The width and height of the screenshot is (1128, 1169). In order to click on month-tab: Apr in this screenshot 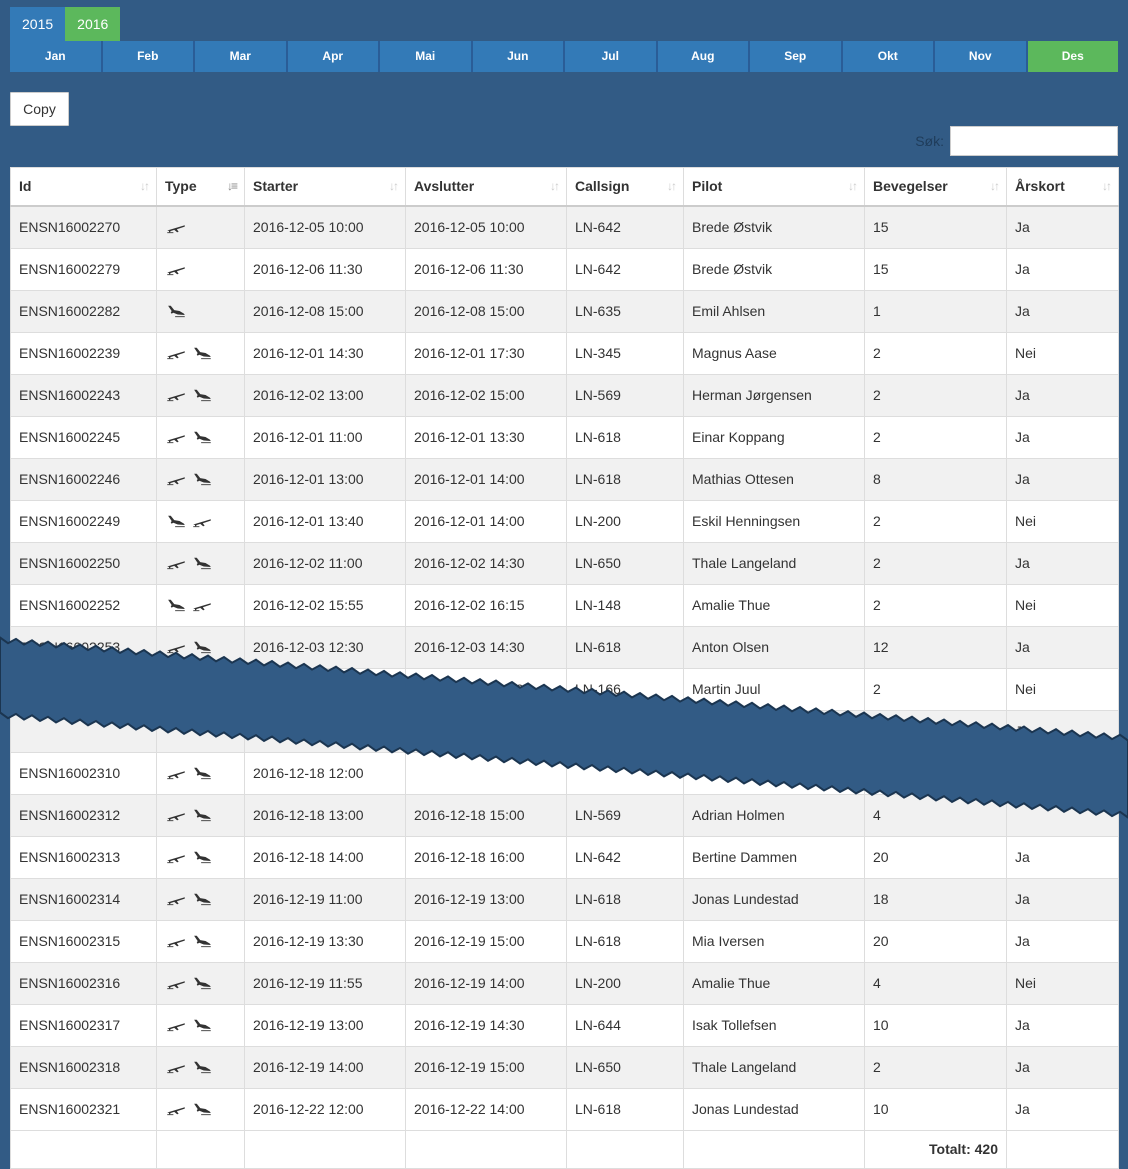, I will do `click(332, 56)`.